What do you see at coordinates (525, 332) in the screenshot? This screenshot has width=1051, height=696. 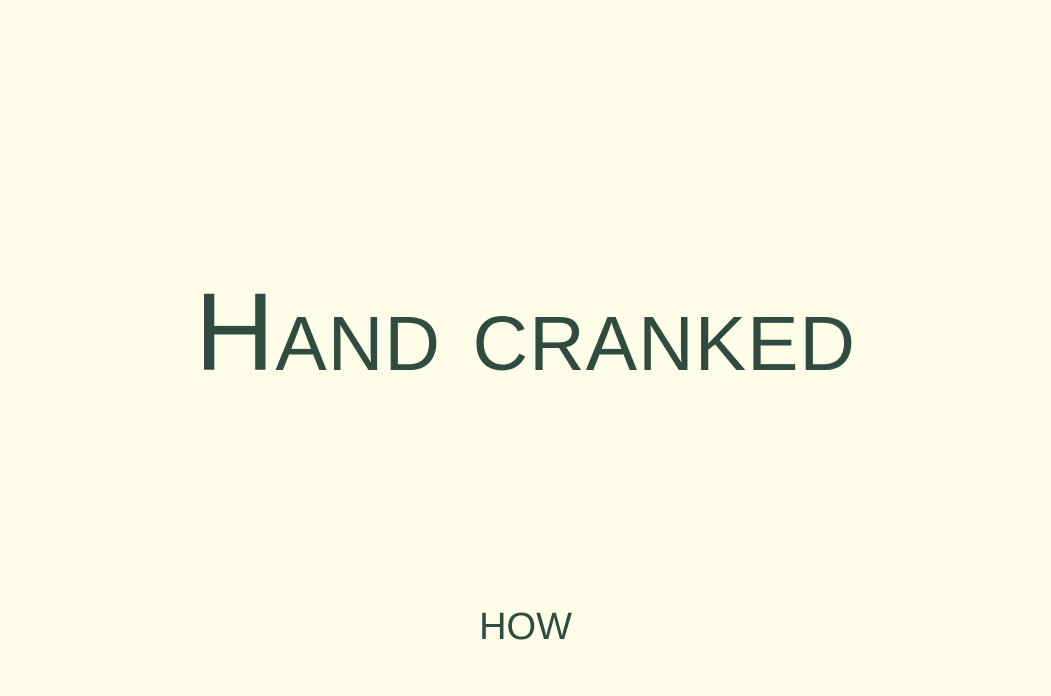 I see `hero-title: Hand cranked` at bounding box center [525, 332].